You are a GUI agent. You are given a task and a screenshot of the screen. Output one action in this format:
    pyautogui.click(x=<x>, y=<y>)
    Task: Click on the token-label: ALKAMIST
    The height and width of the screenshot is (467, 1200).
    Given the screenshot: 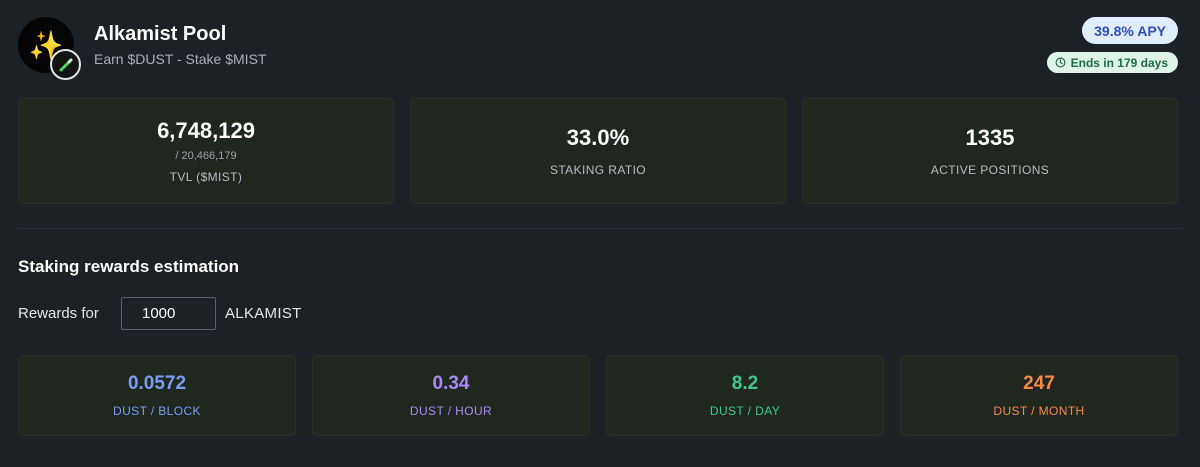 What is the action you would take?
    pyautogui.click(x=263, y=313)
    